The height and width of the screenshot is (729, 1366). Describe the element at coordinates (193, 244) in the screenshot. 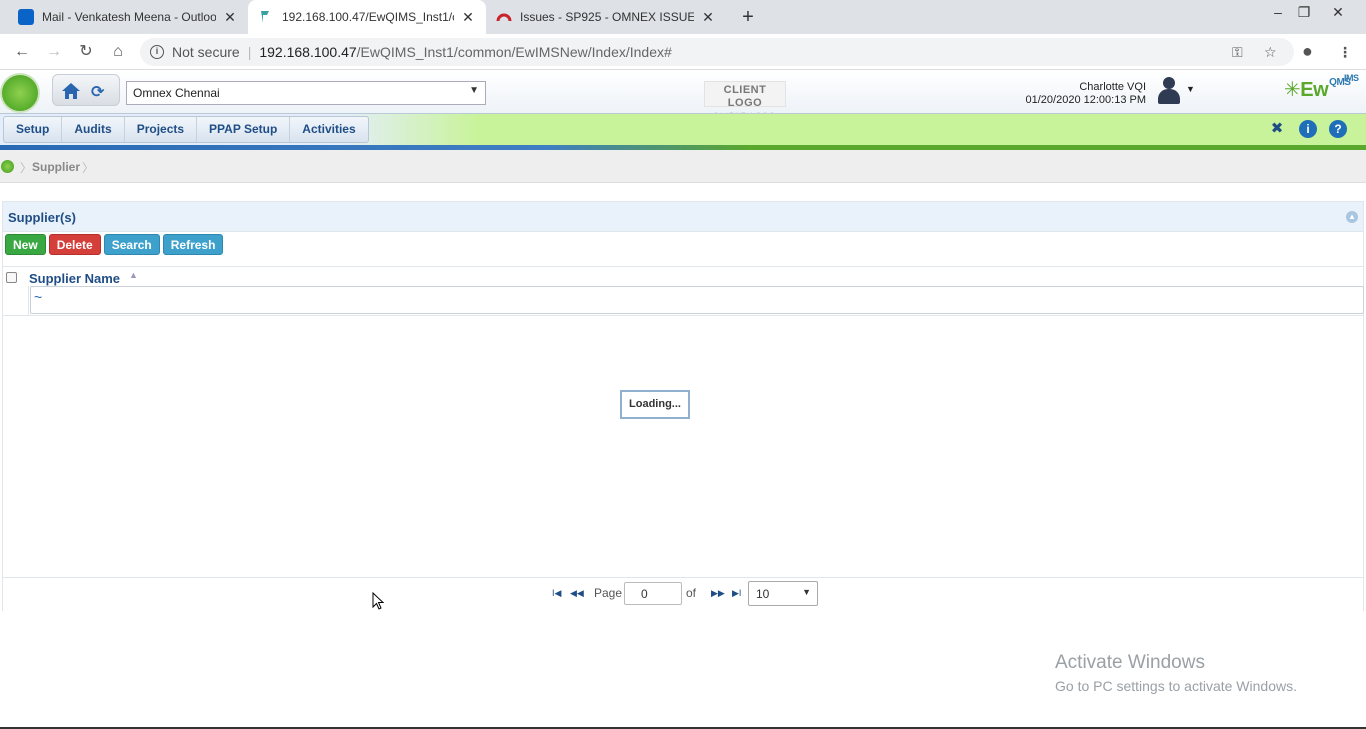

I see `refresh-button: Refresh` at that location.